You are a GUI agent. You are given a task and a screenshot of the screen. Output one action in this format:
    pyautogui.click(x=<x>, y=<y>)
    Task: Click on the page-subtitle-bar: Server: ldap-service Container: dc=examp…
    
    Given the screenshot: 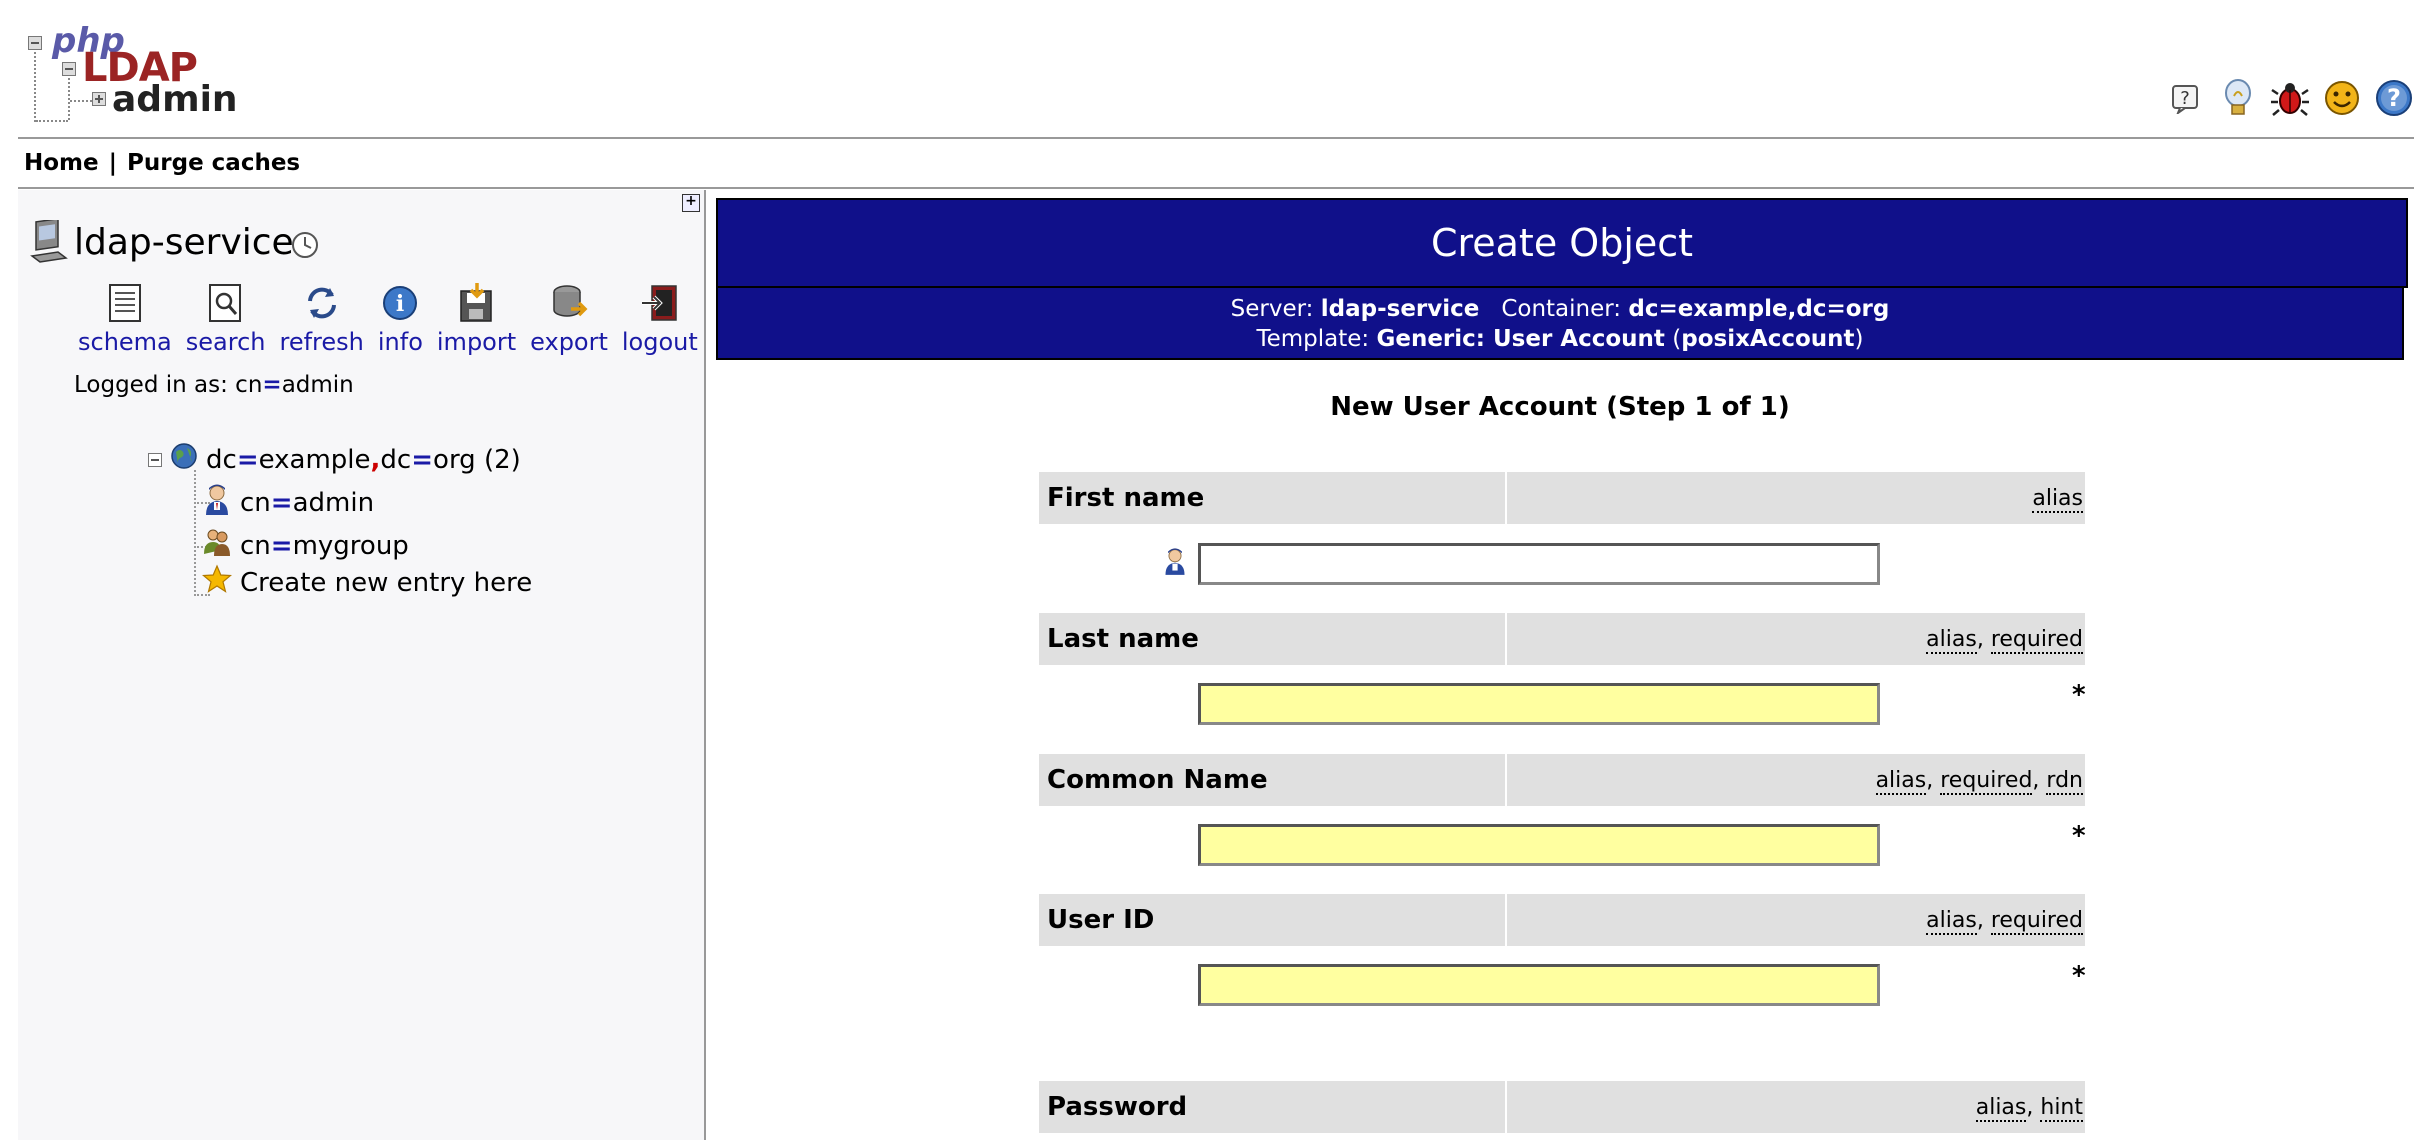 What is the action you would take?
    pyautogui.click(x=1560, y=323)
    